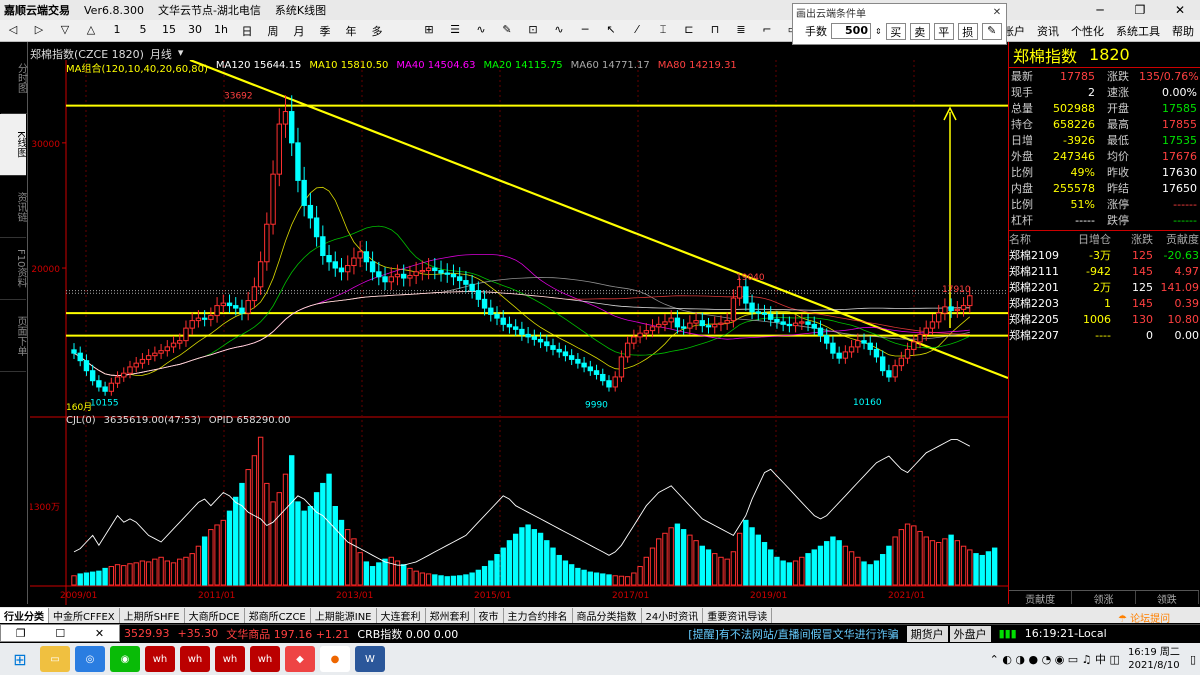 The image size is (1200, 675). I want to click on contract-row: 郑棉2205 1006 130 10.80, so click(1104, 319).